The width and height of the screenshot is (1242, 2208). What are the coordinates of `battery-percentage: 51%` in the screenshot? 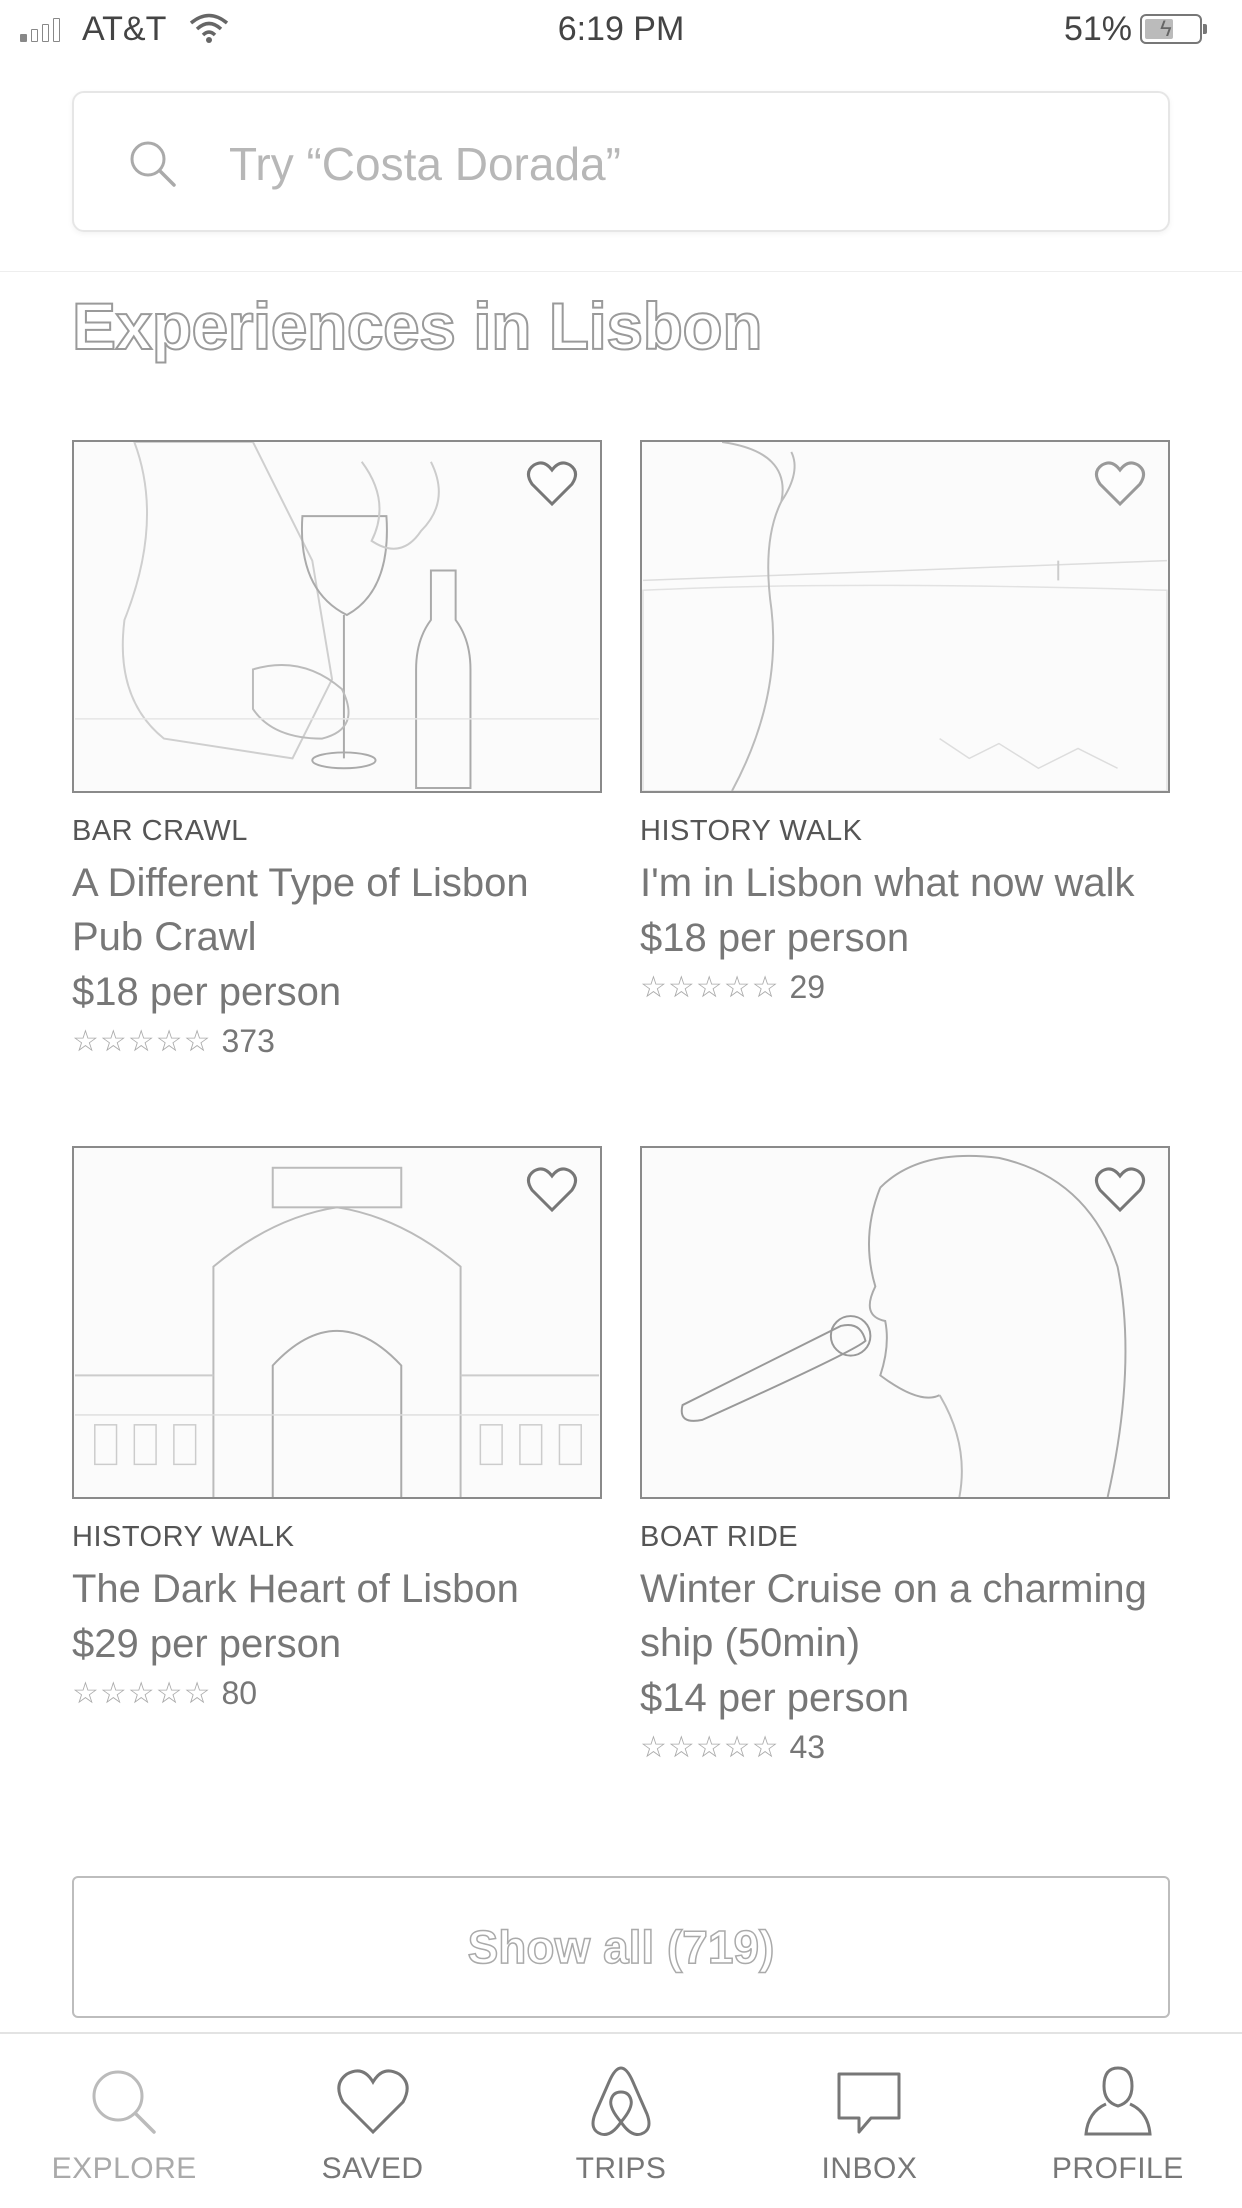 It's located at (1097, 29).